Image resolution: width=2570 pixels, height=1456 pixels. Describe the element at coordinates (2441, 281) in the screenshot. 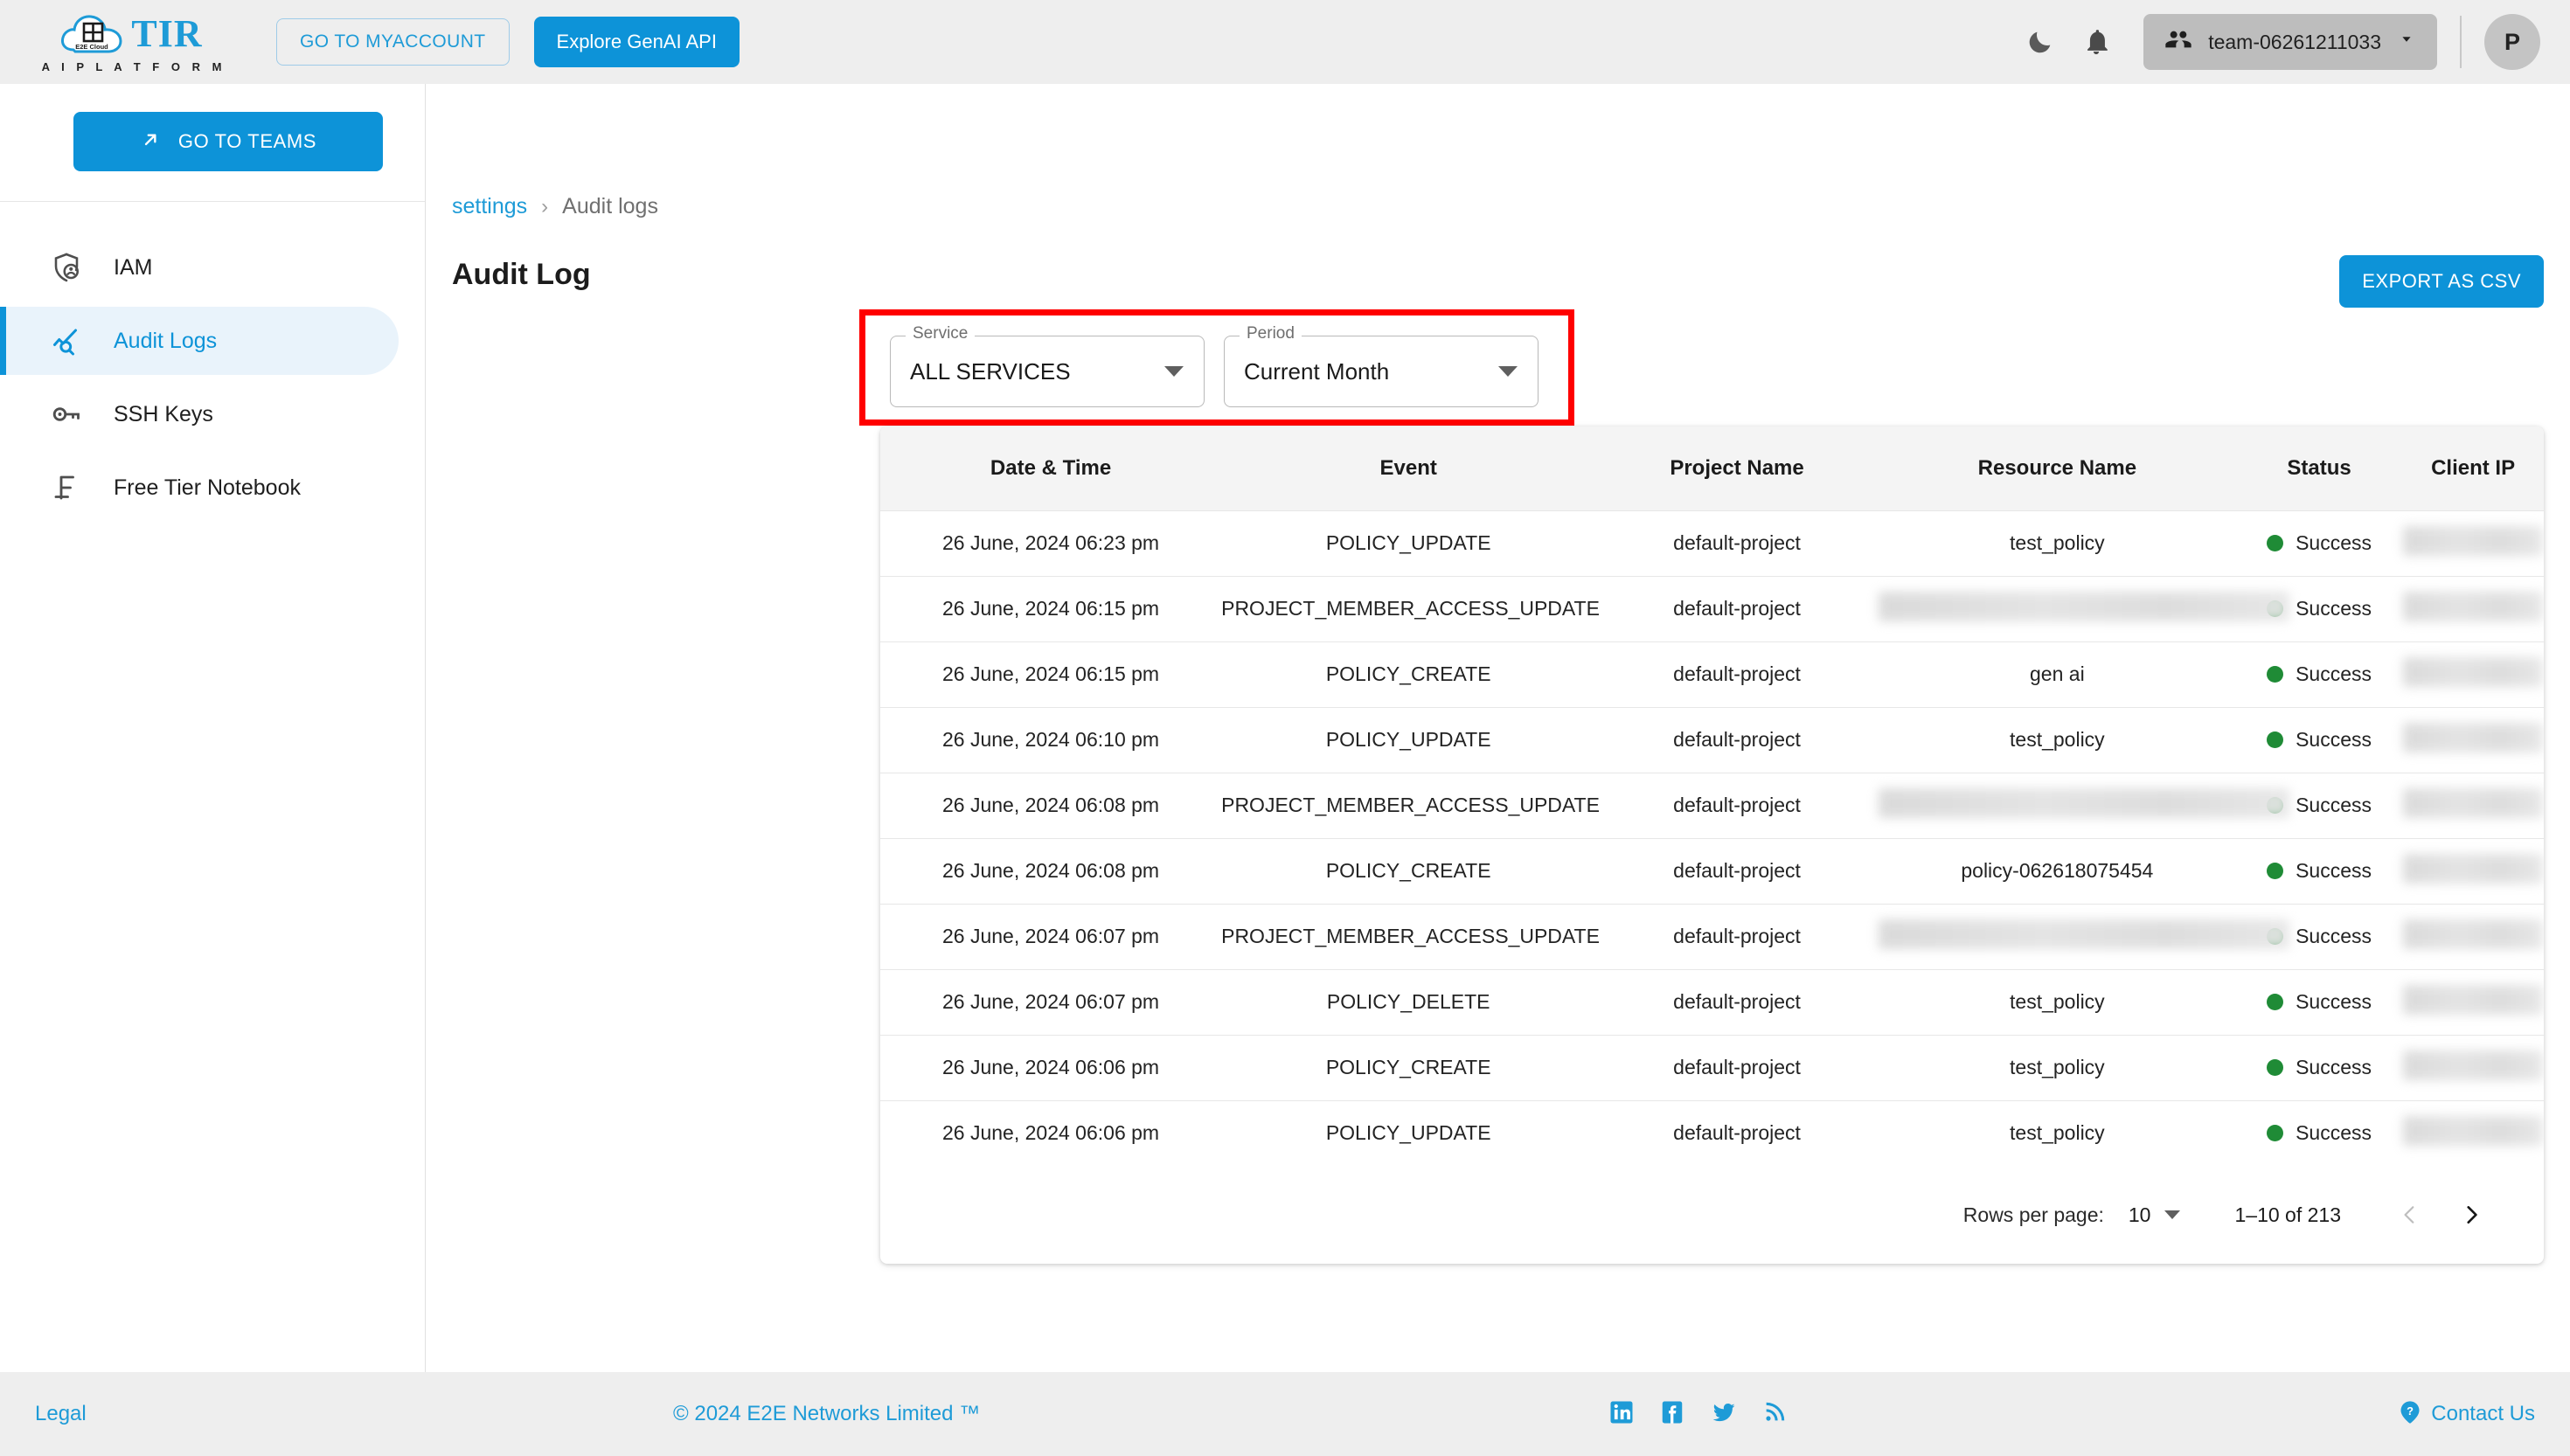

I see `export-as-csv-button: EXPORT AS CSV` at that location.